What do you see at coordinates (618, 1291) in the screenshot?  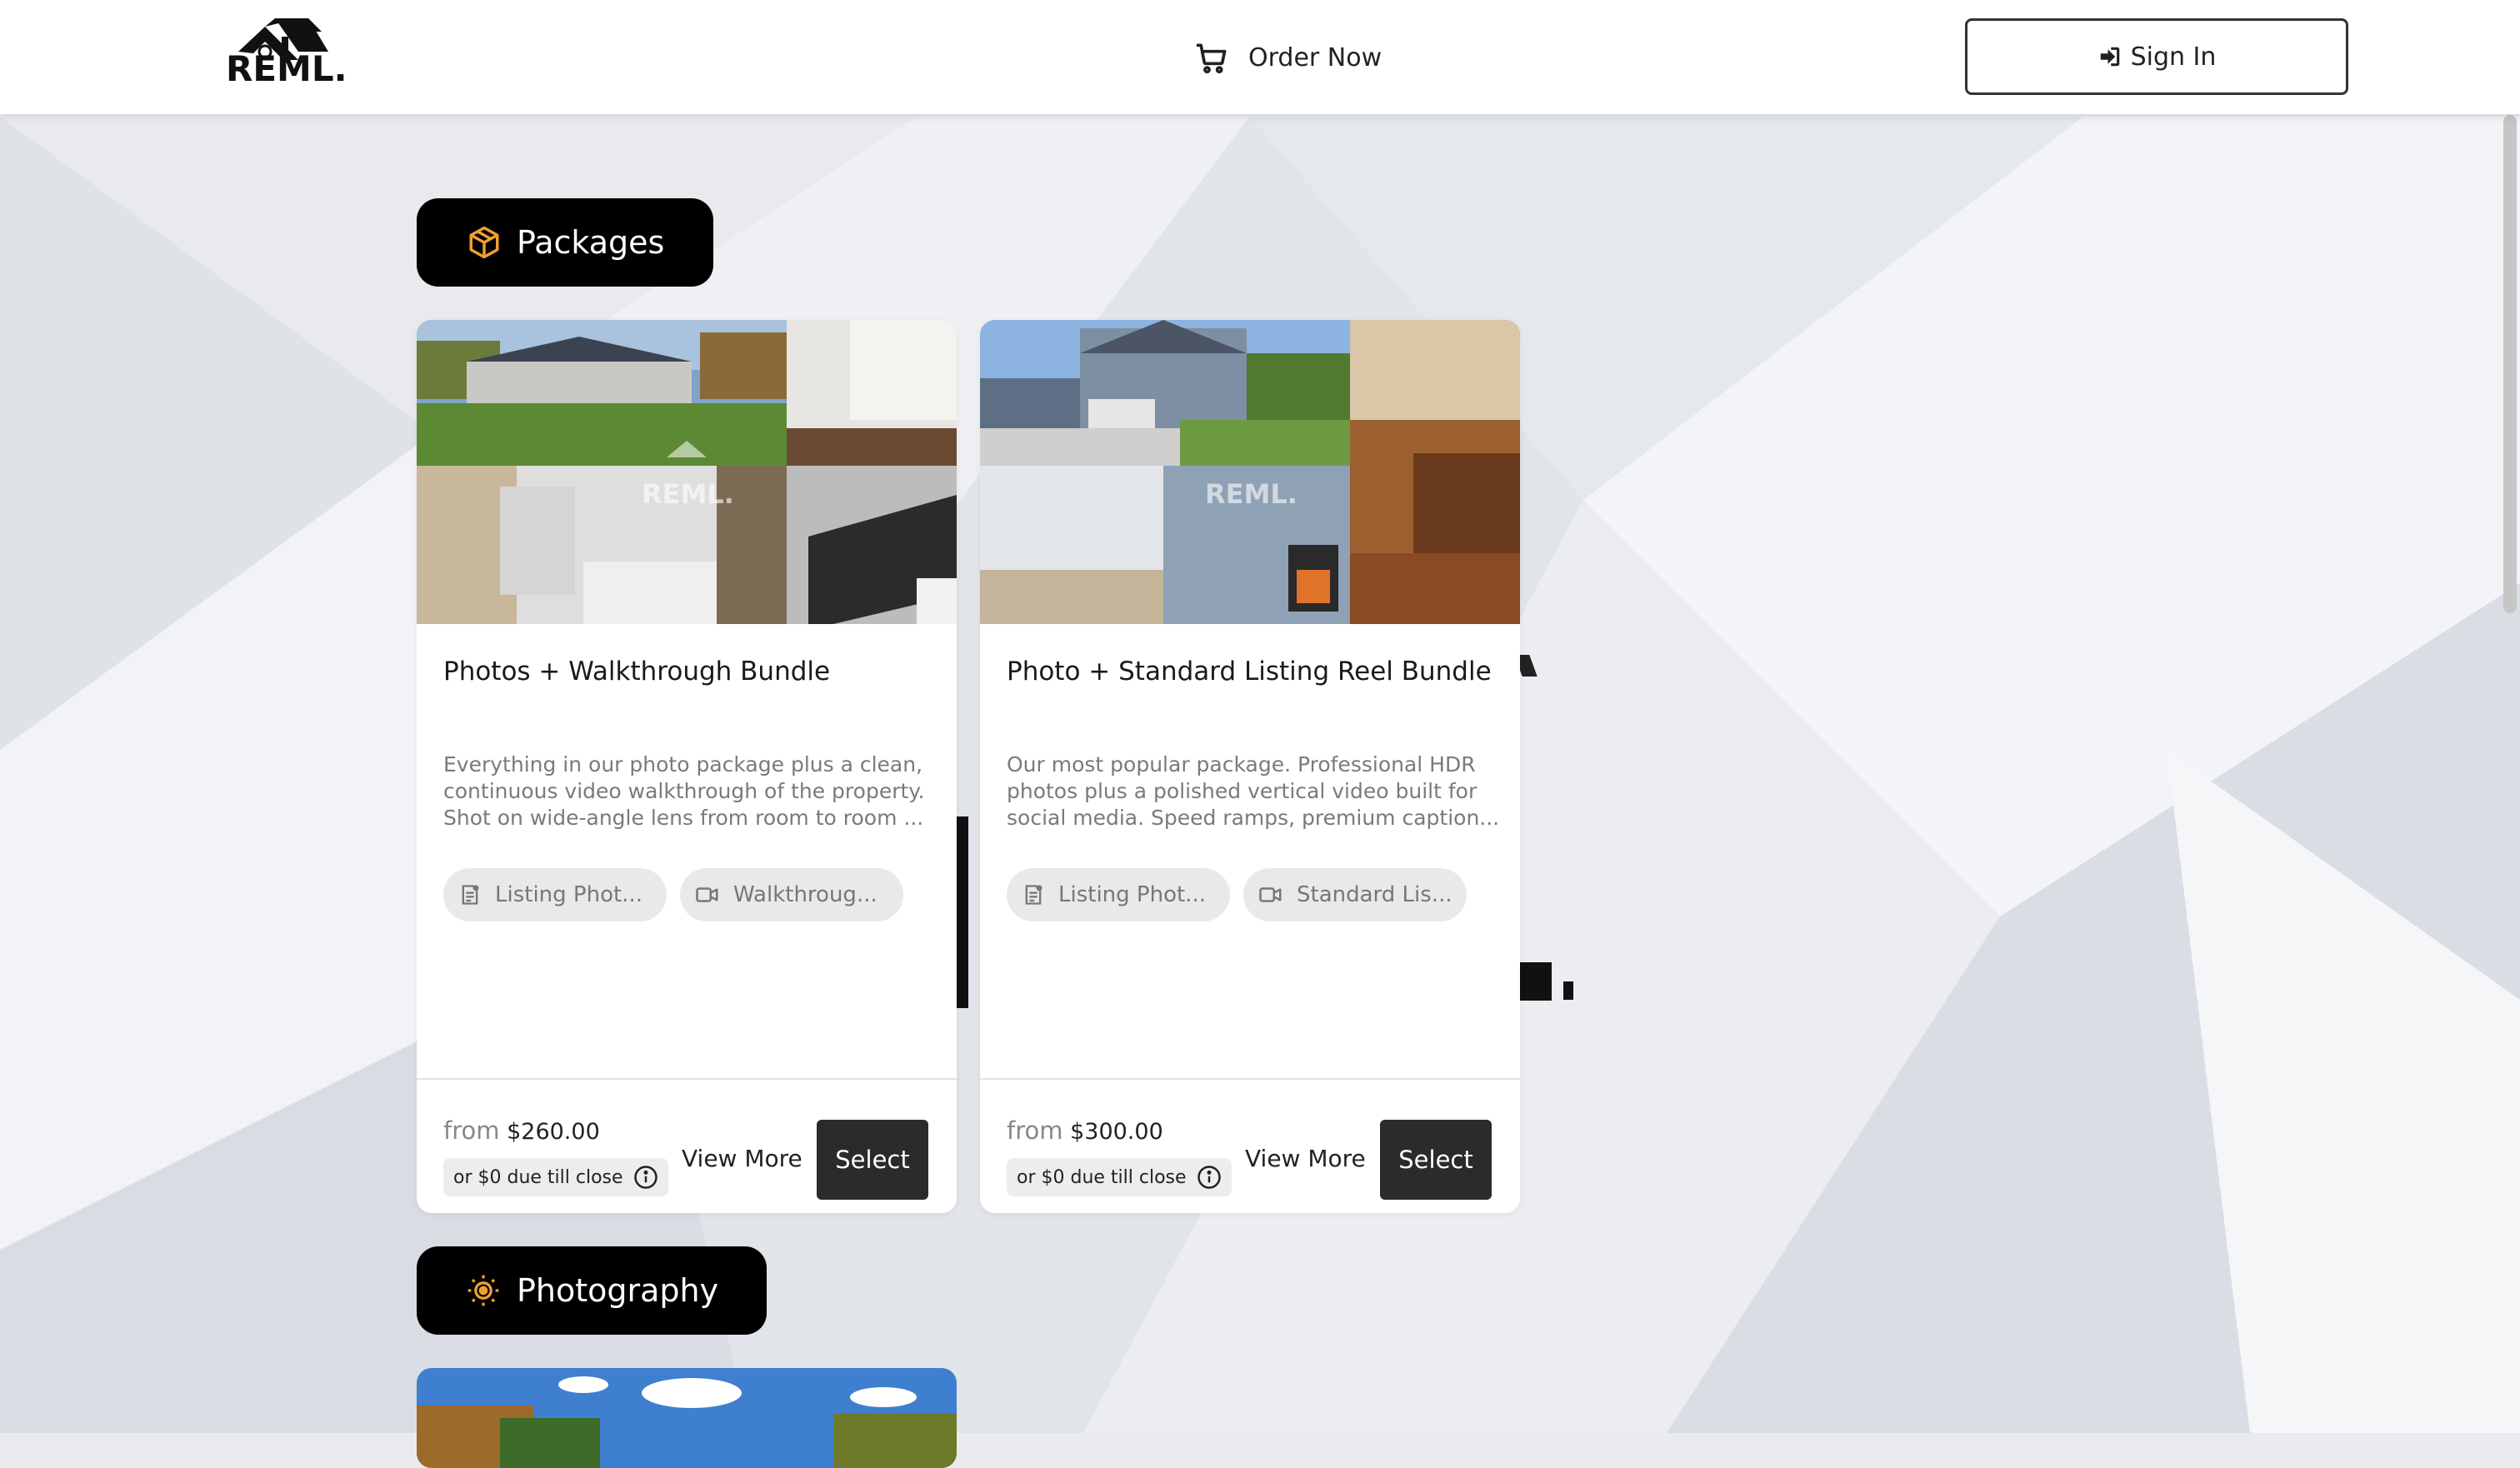 I see `photography-label: Photography` at bounding box center [618, 1291].